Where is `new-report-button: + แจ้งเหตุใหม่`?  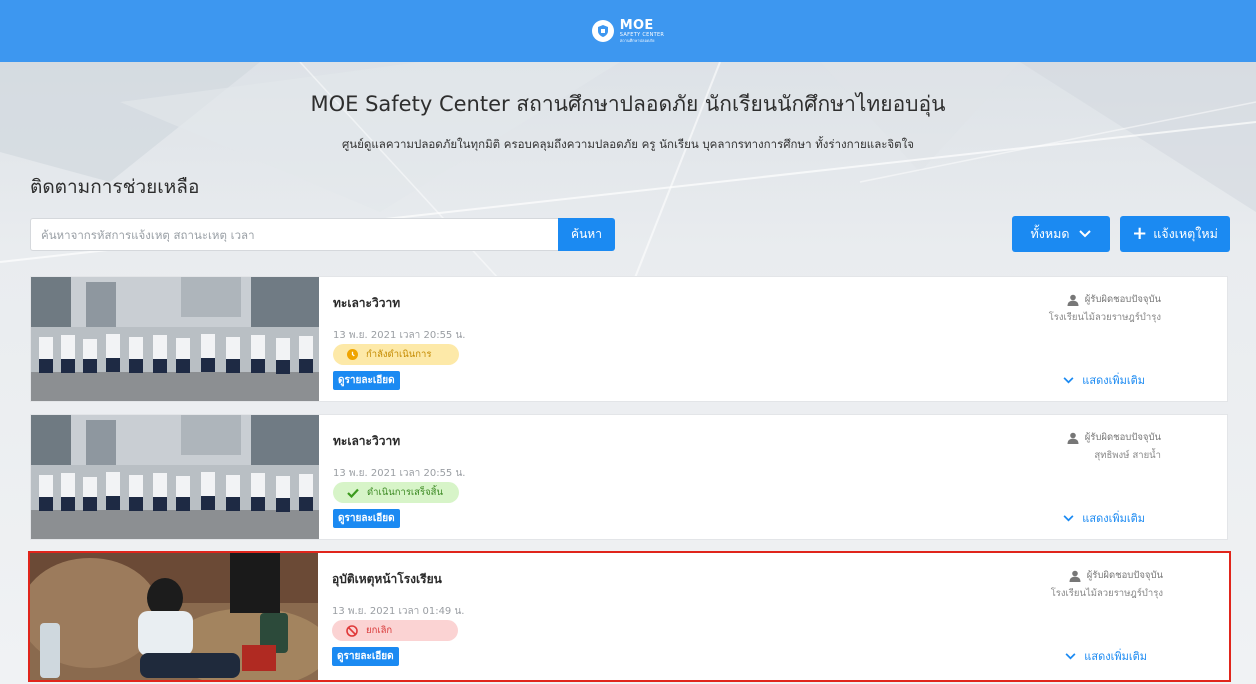 new-report-button: + แจ้งเหตุใหม่ is located at coordinates (1175, 234).